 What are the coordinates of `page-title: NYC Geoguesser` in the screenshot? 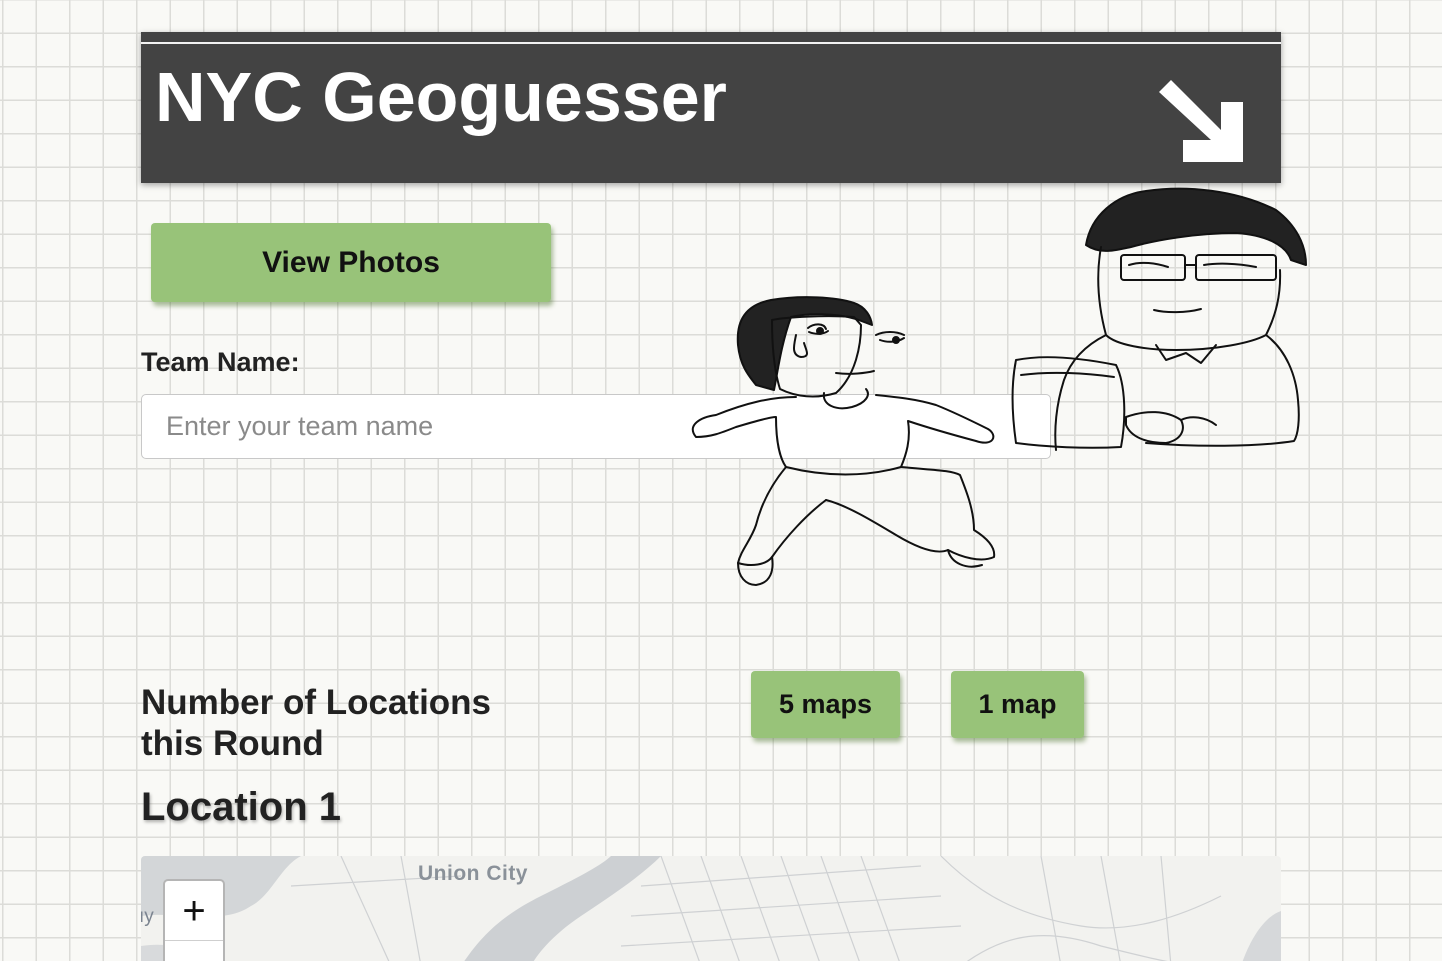 It's located at (441, 97).